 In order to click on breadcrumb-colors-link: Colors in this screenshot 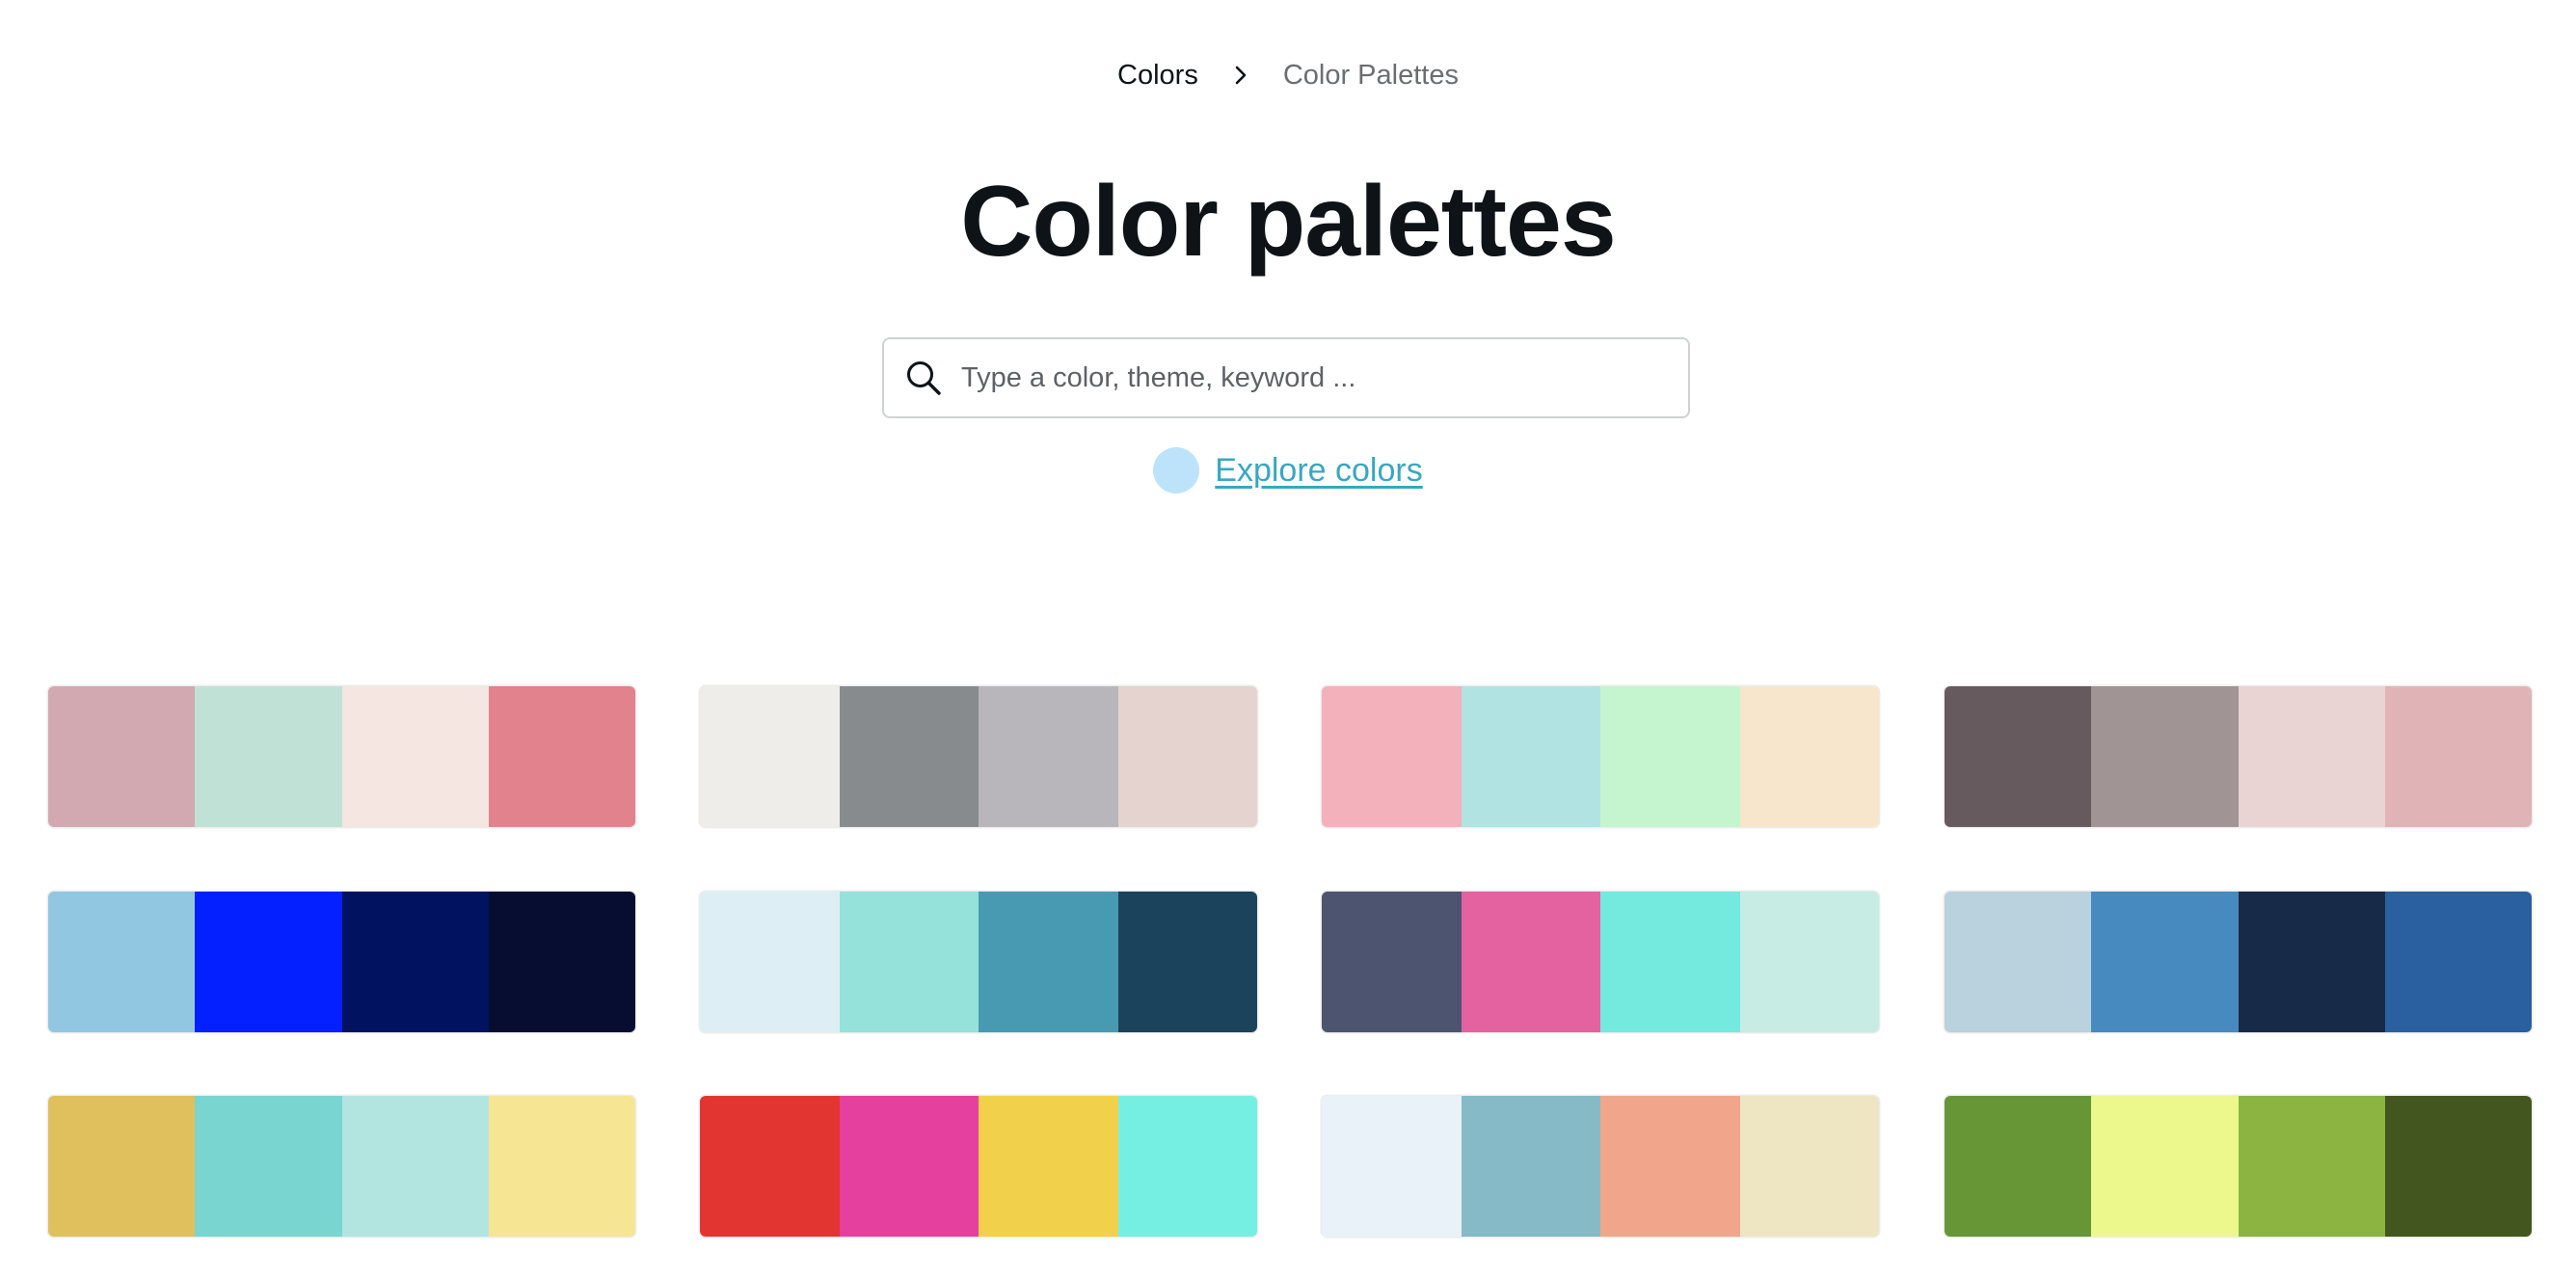, I will do `click(1157, 75)`.